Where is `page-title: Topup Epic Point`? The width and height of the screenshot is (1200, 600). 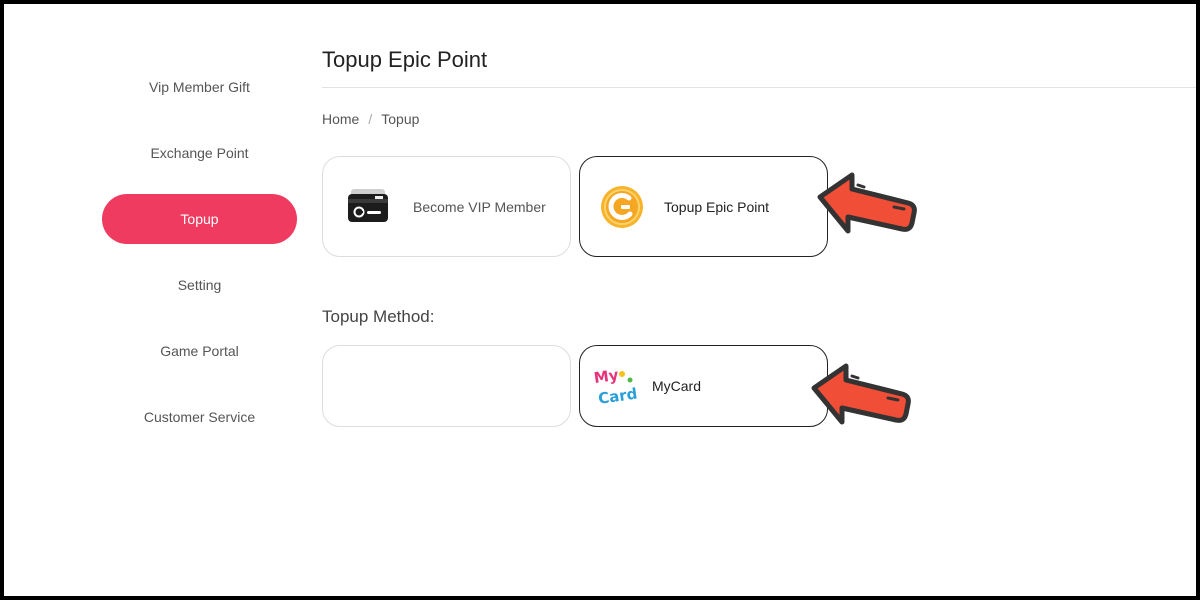
page-title: Topup Epic Point is located at coordinates (405, 59).